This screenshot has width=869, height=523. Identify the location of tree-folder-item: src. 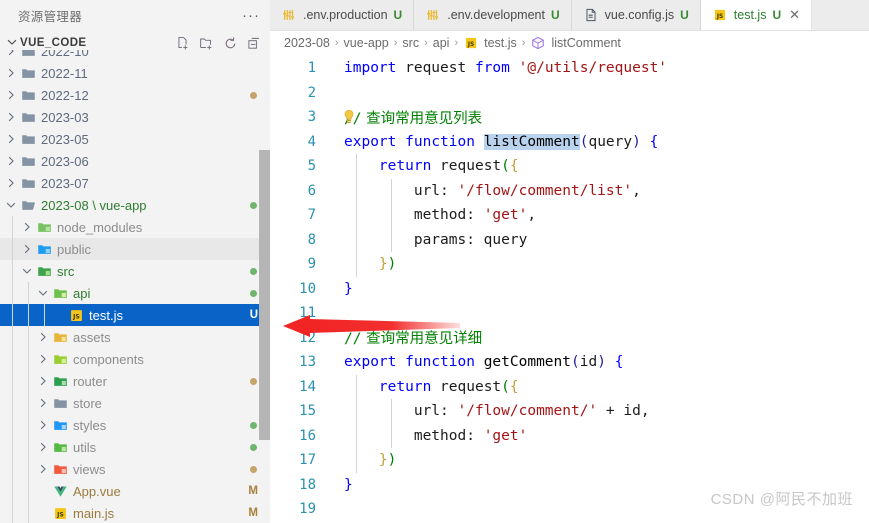
(135, 271).